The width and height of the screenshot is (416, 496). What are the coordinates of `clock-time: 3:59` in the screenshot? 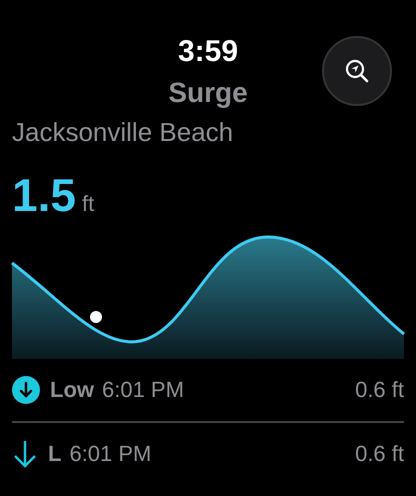 It's located at (208, 52).